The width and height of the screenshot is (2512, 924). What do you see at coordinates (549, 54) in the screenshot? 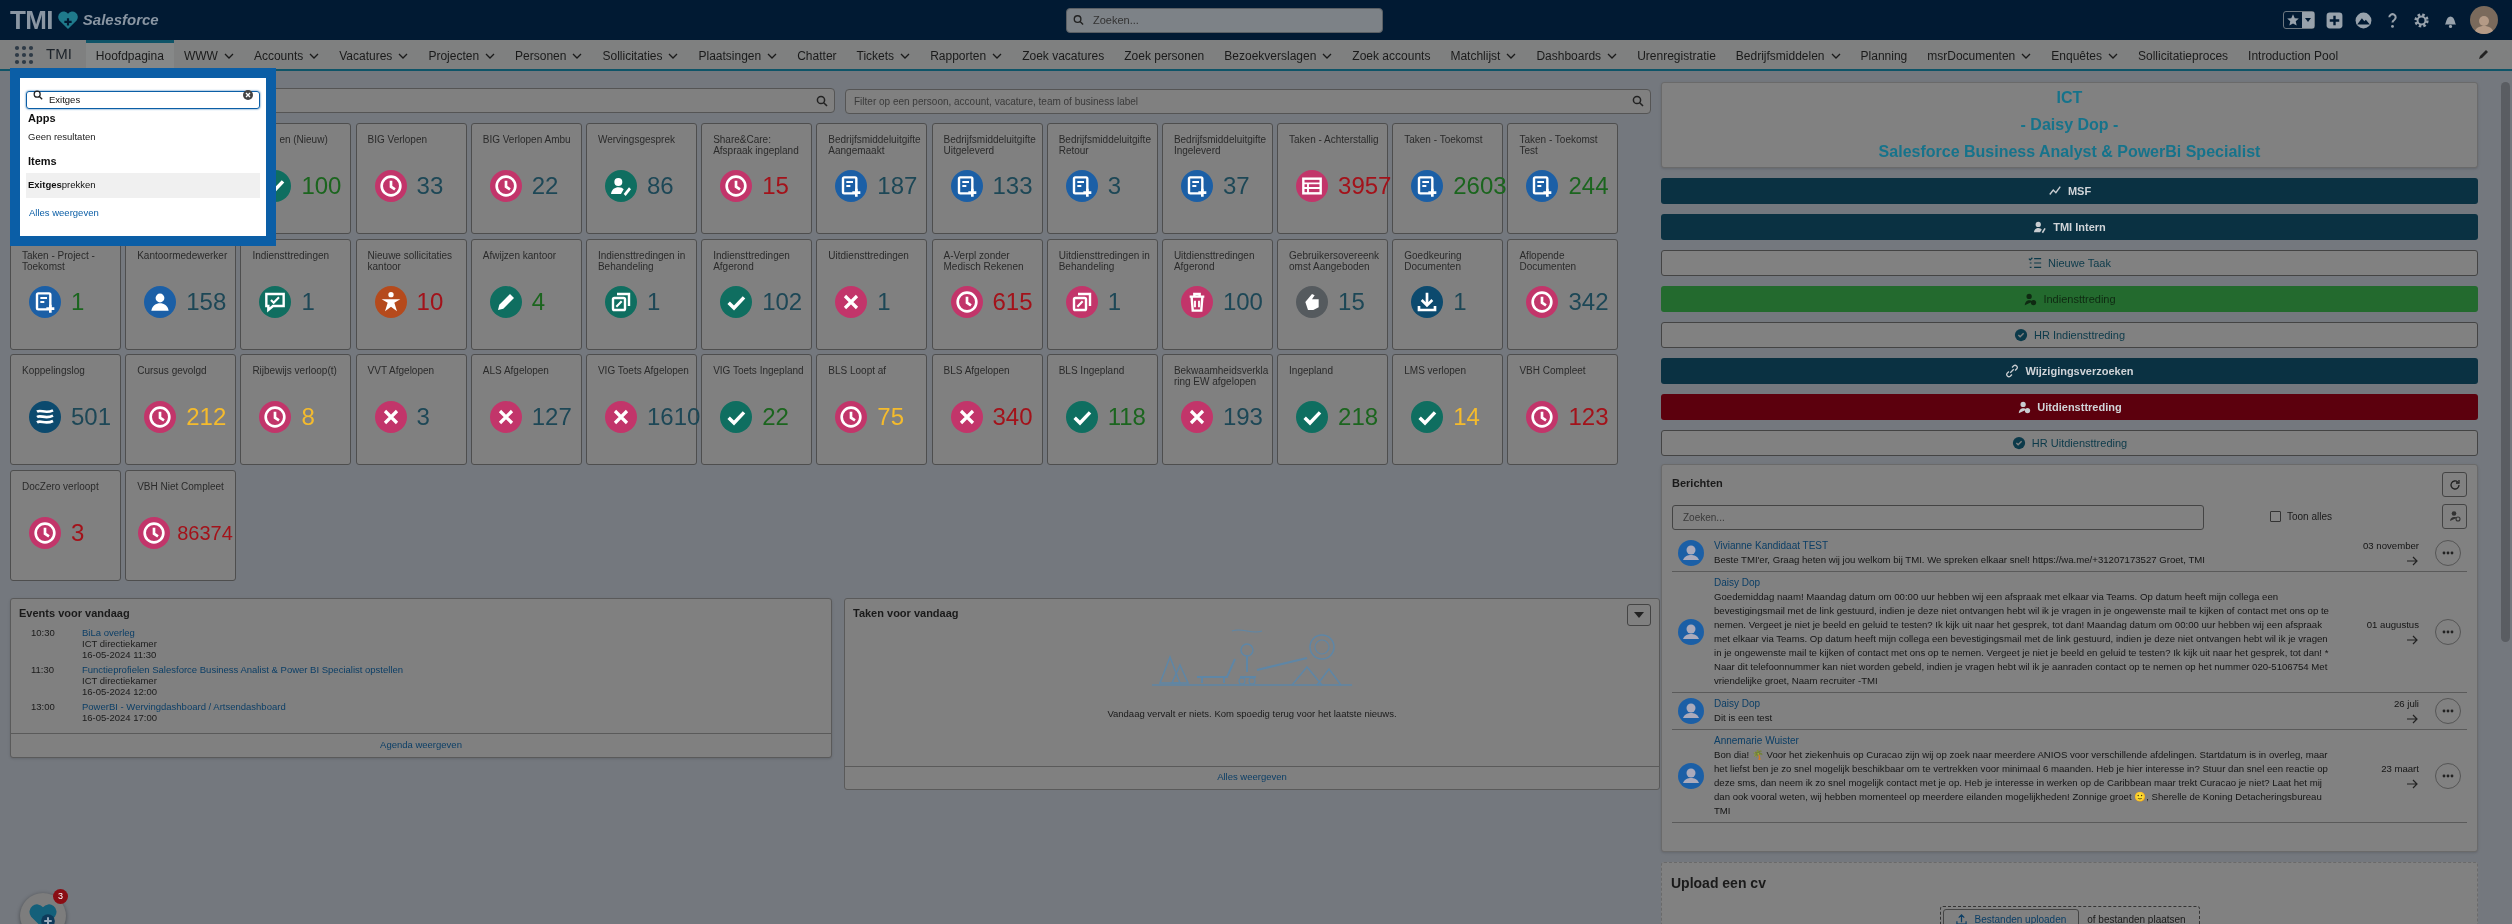
I see `nav-tab: Personen` at bounding box center [549, 54].